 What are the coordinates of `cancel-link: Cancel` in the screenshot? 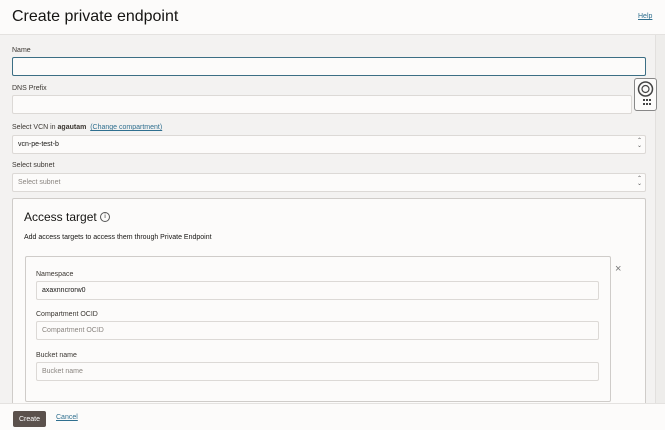 It's located at (67, 417).